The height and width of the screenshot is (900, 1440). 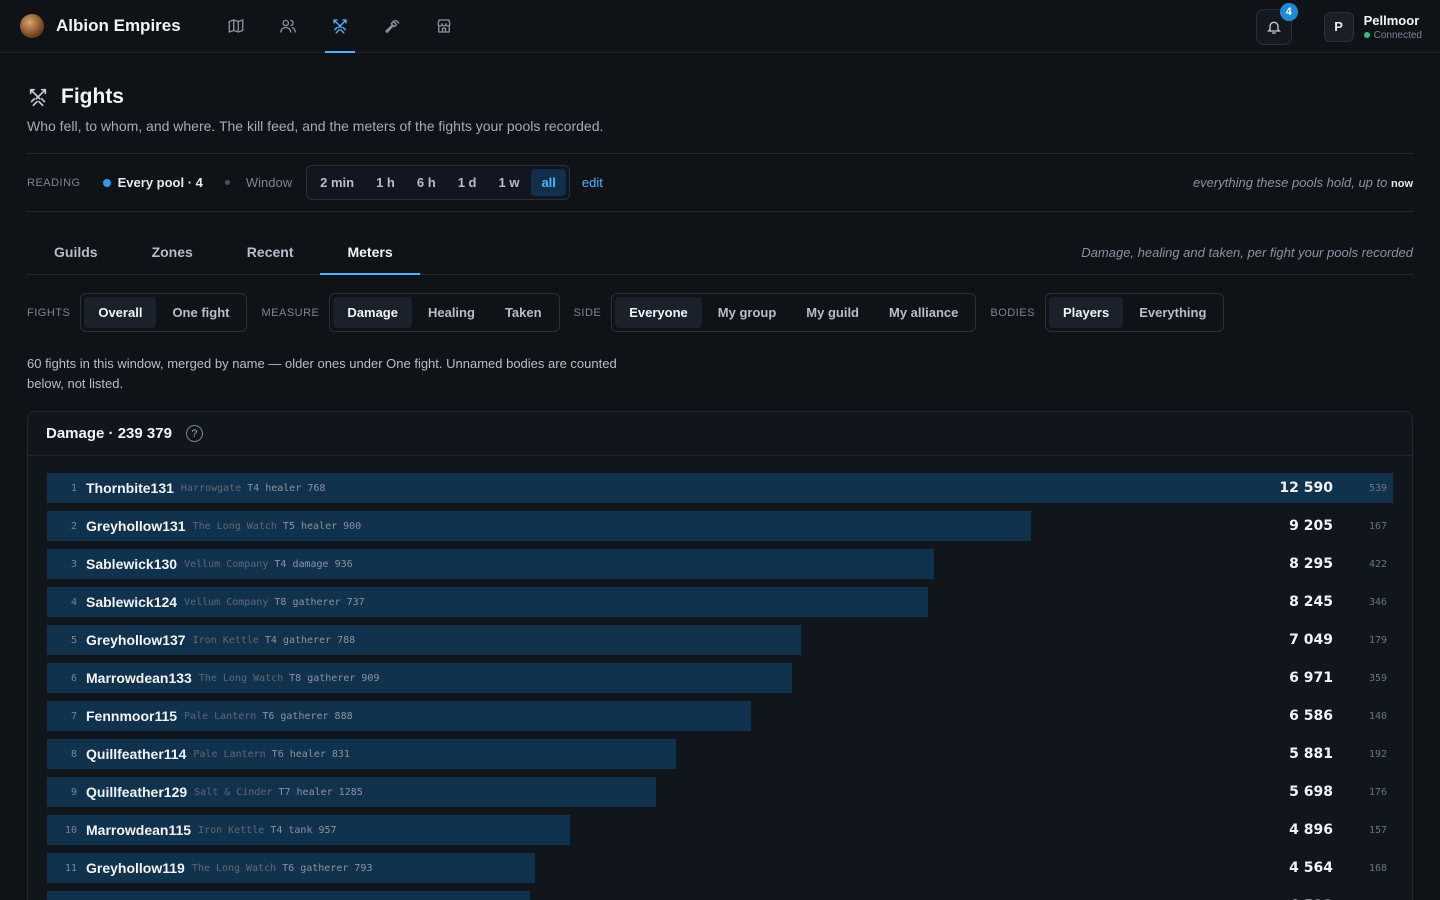 What do you see at coordinates (1366, 35) in the screenshot?
I see `status-dot-icon` at bounding box center [1366, 35].